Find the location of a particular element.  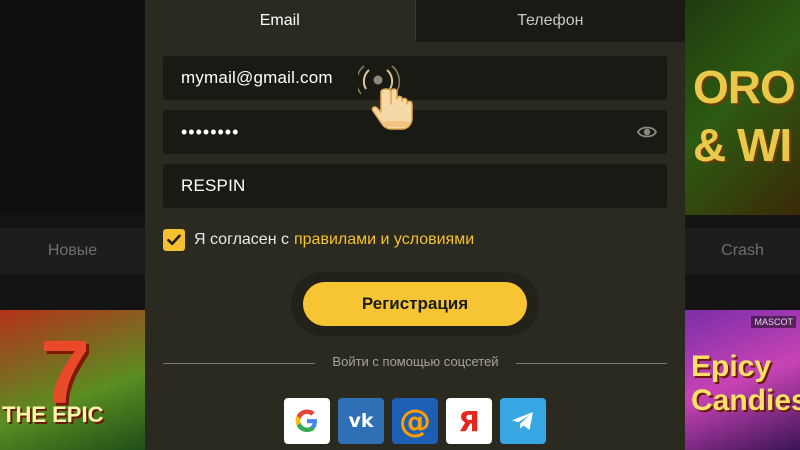

game-left-title: THE EPIC is located at coordinates (53, 414).